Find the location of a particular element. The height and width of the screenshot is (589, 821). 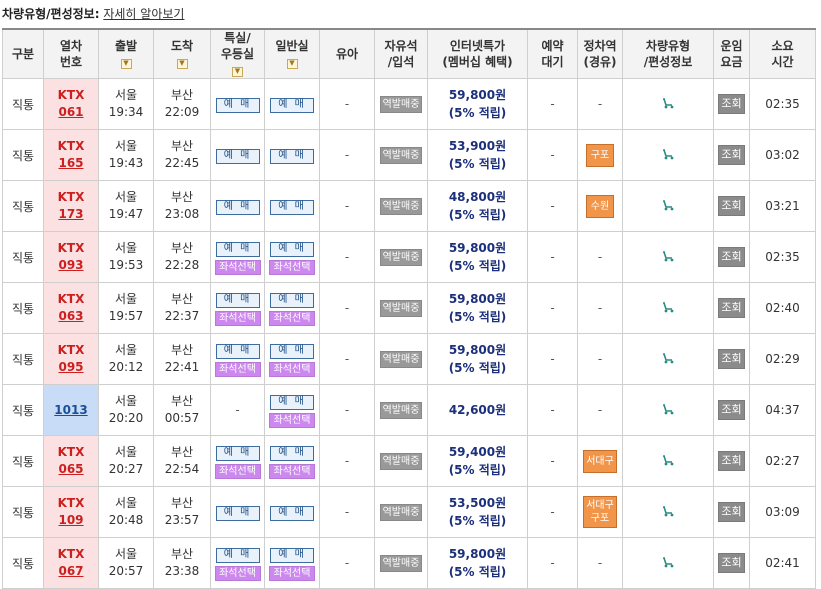

train-number-link: 165 is located at coordinates (70, 163).